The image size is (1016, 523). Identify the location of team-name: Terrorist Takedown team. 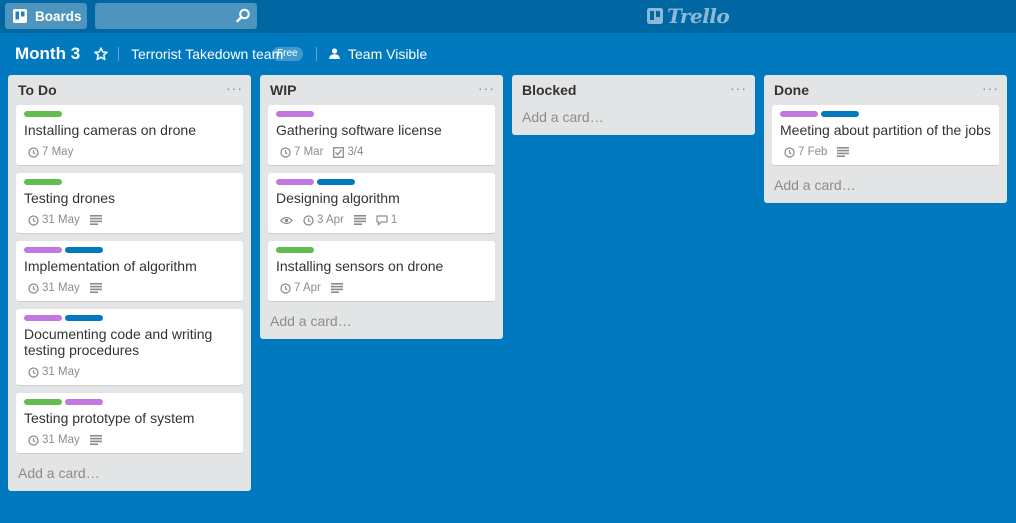
(207, 54).